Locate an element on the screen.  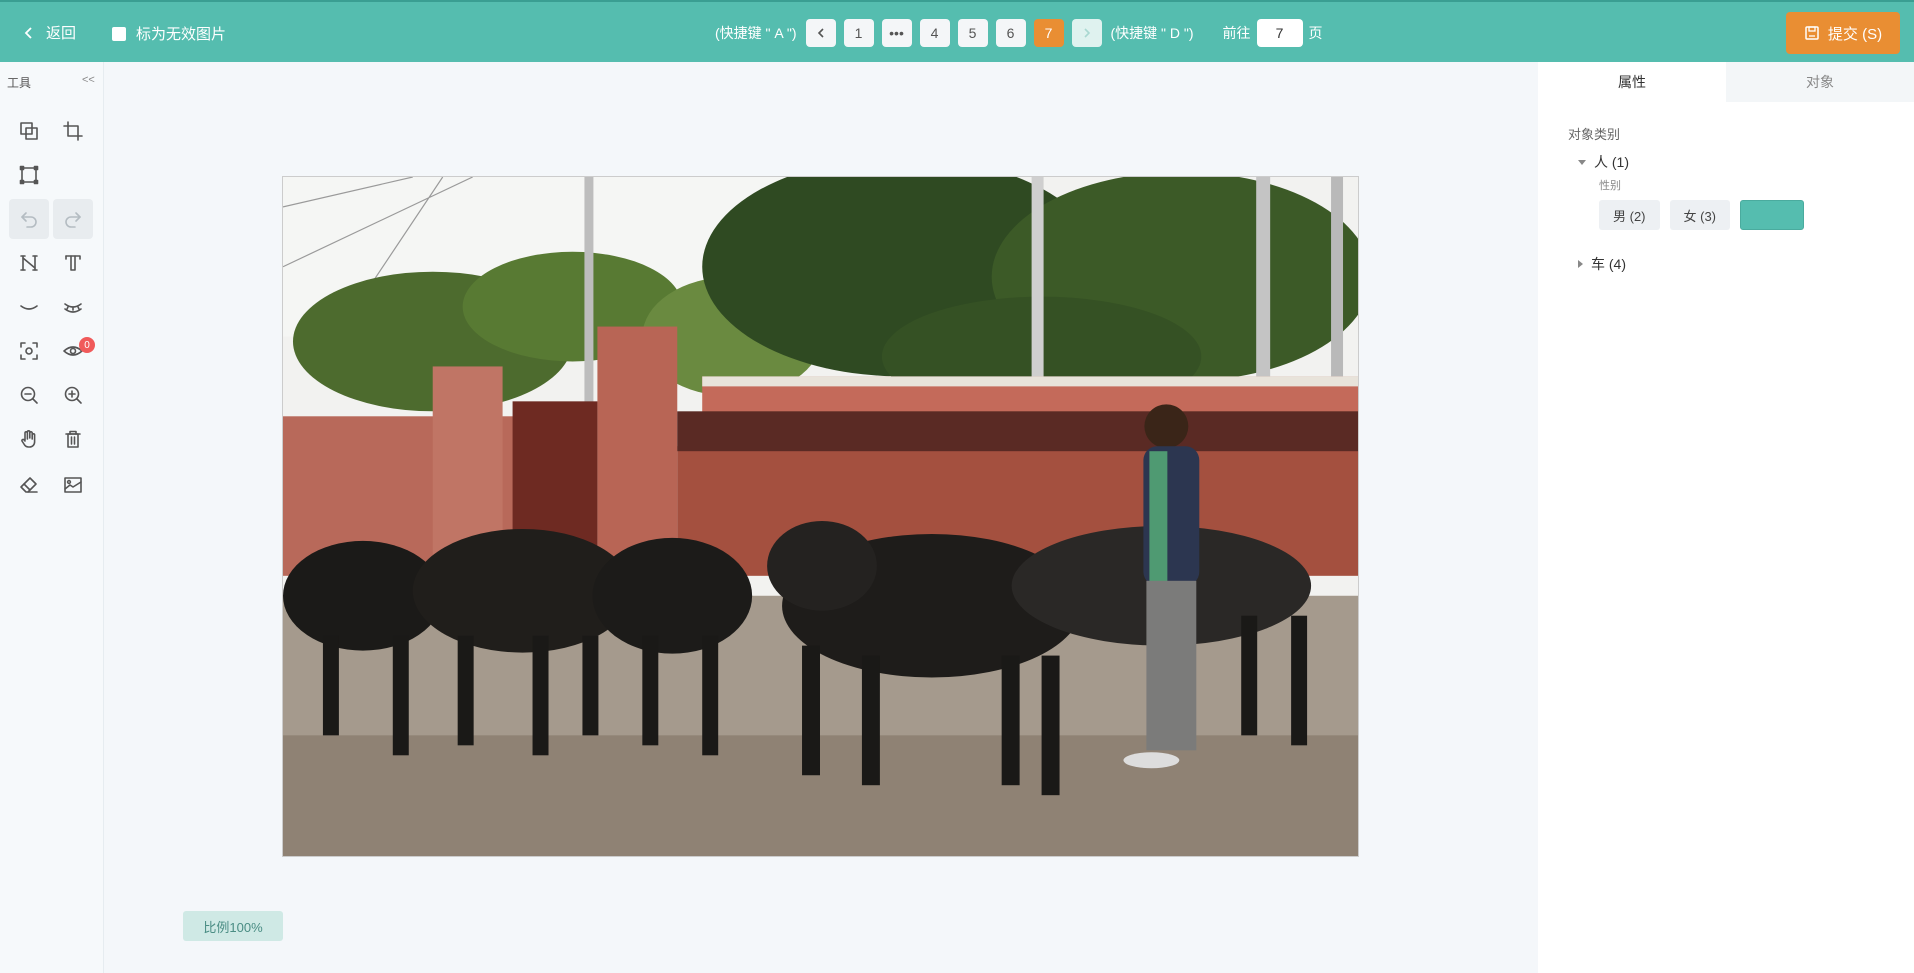
save-icon is located at coordinates (1812, 33).